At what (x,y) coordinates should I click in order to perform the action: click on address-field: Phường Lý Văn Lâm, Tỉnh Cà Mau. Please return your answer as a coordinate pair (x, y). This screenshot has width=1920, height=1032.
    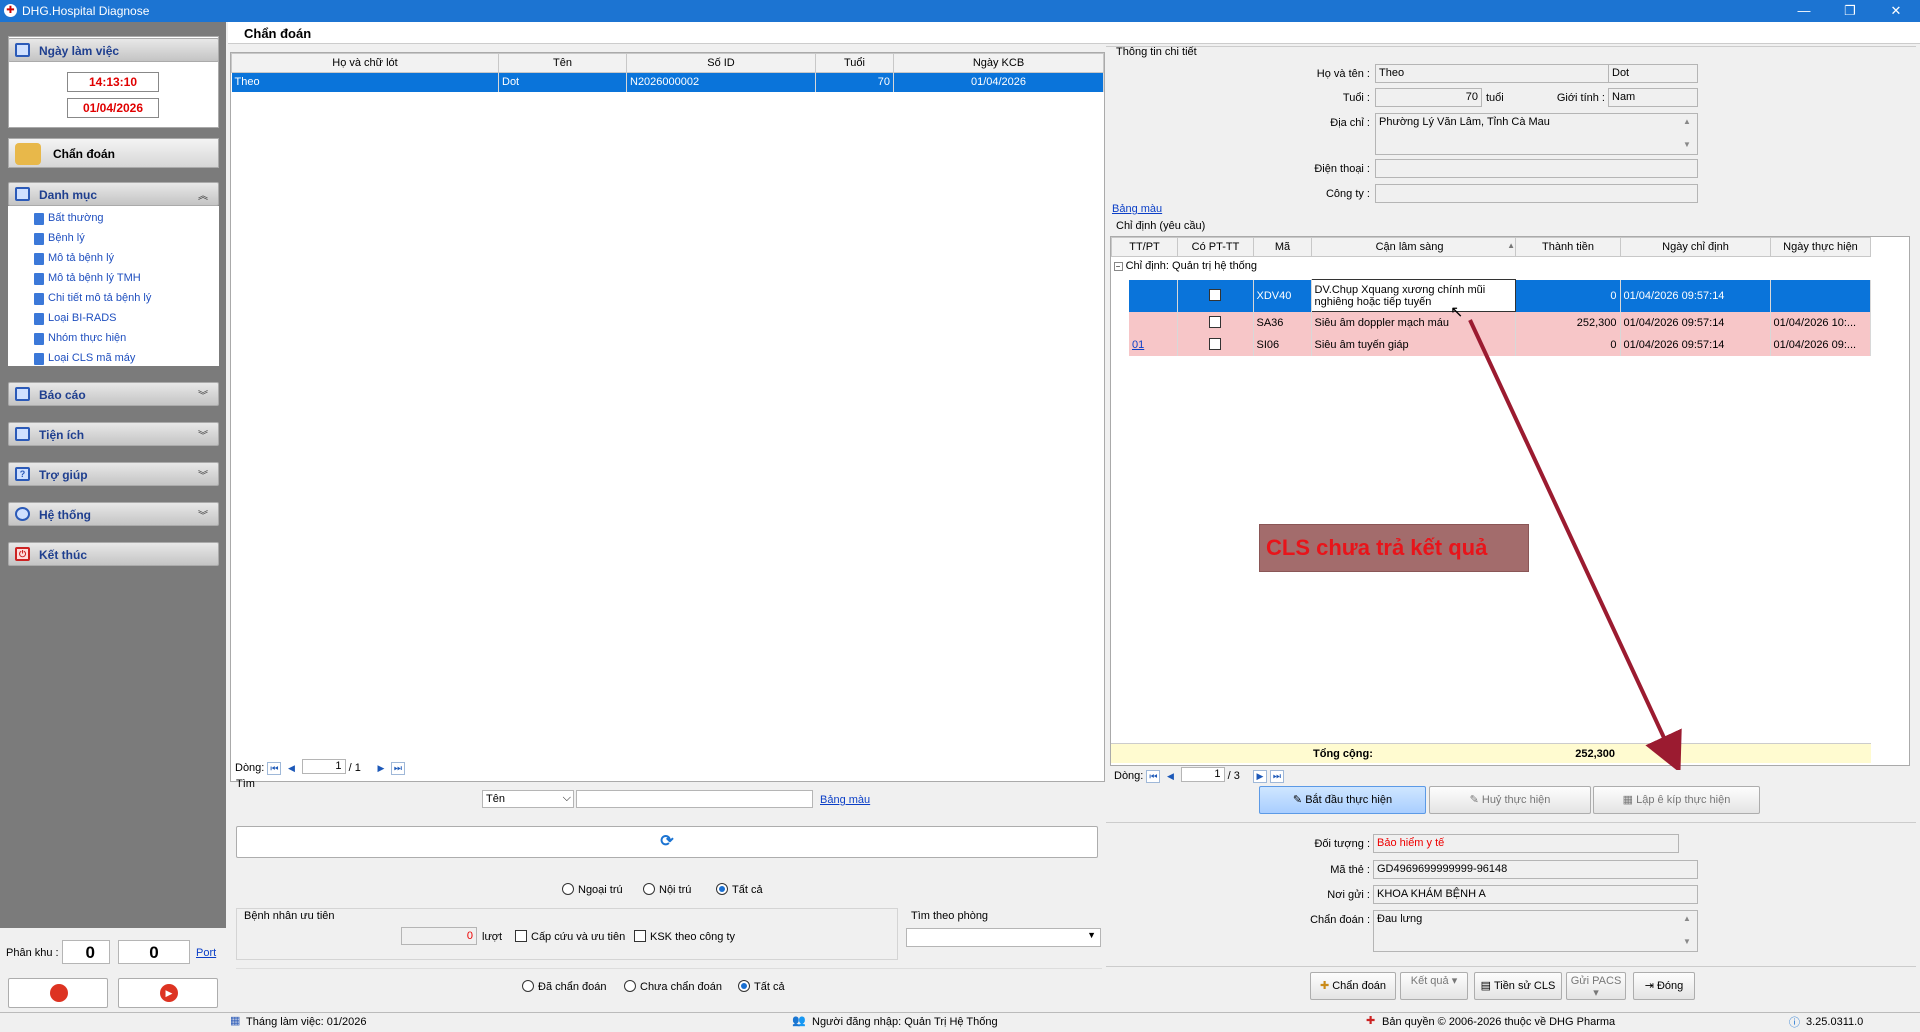
    Looking at the image, I should click on (1536, 134).